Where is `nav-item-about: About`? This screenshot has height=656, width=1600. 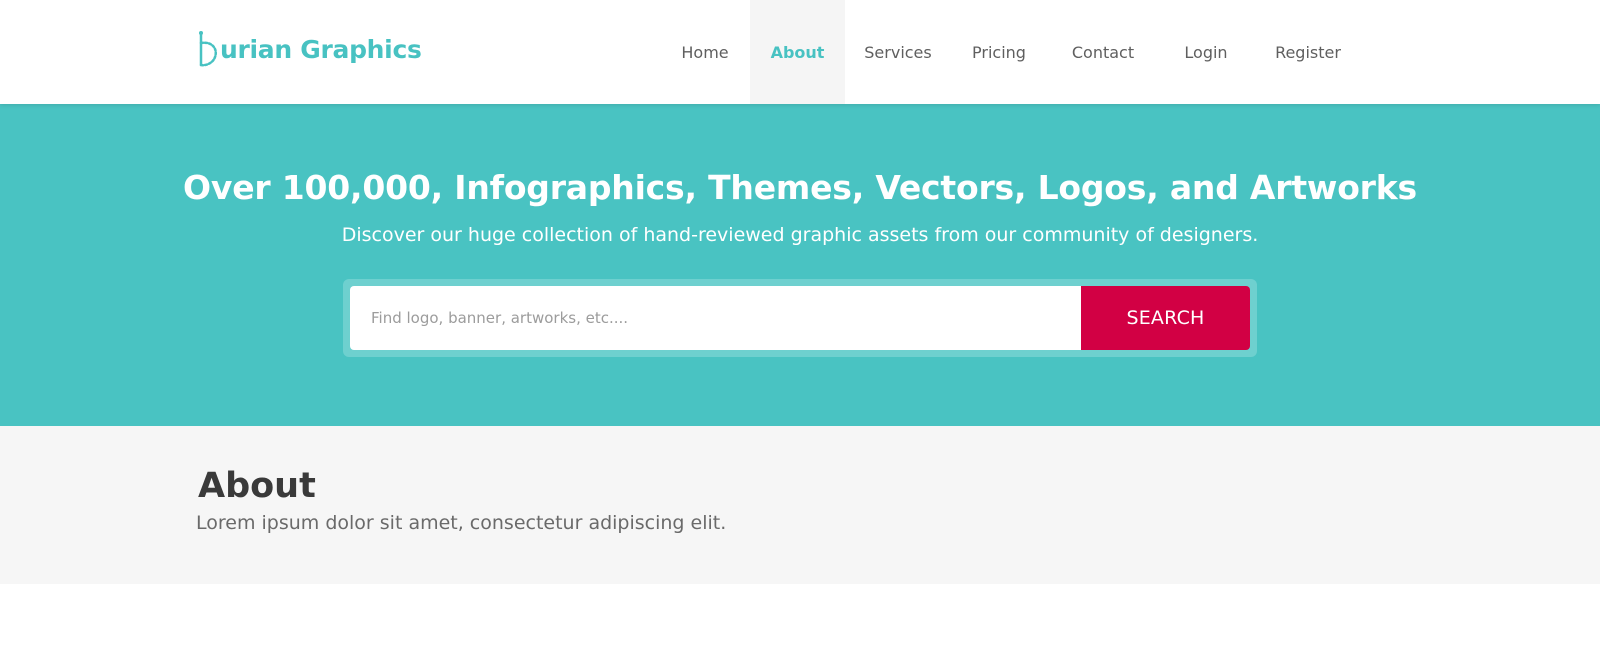 nav-item-about: About is located at coordinates (797, 52).